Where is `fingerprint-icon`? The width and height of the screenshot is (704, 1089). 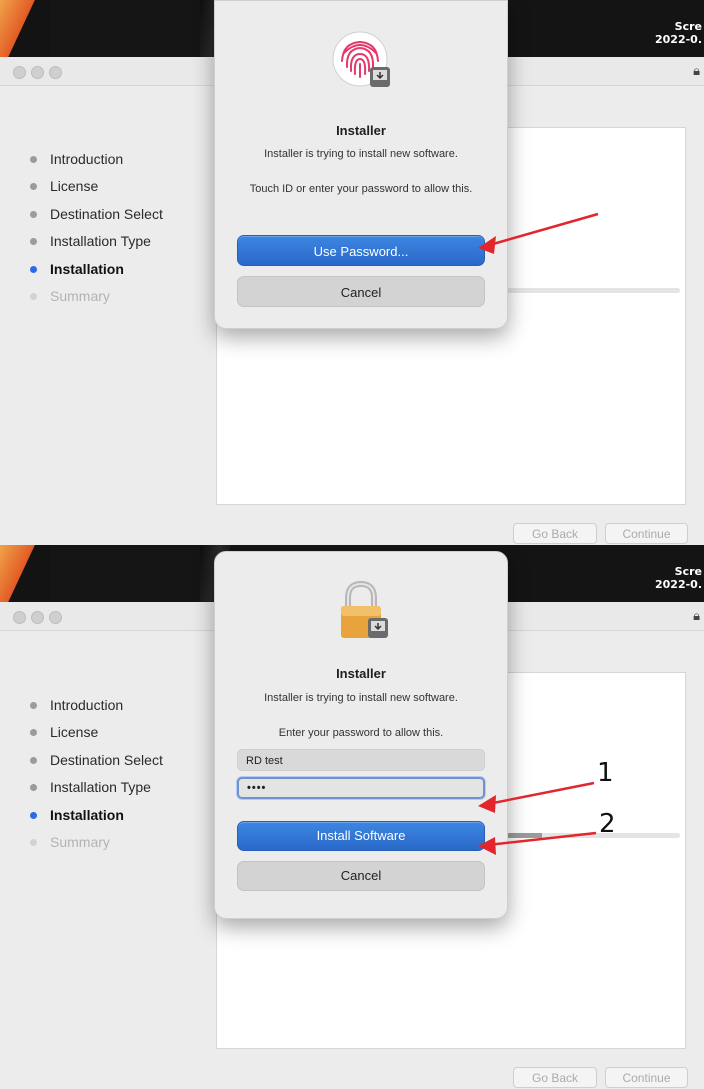
fingerprint-icon is located at coordinates (362, 61).